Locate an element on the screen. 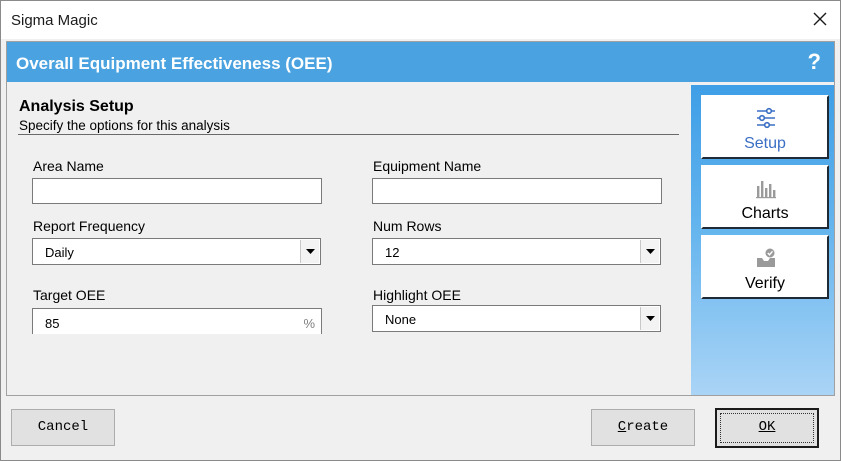  ok-button: OK is located at coordinates (767, 428).